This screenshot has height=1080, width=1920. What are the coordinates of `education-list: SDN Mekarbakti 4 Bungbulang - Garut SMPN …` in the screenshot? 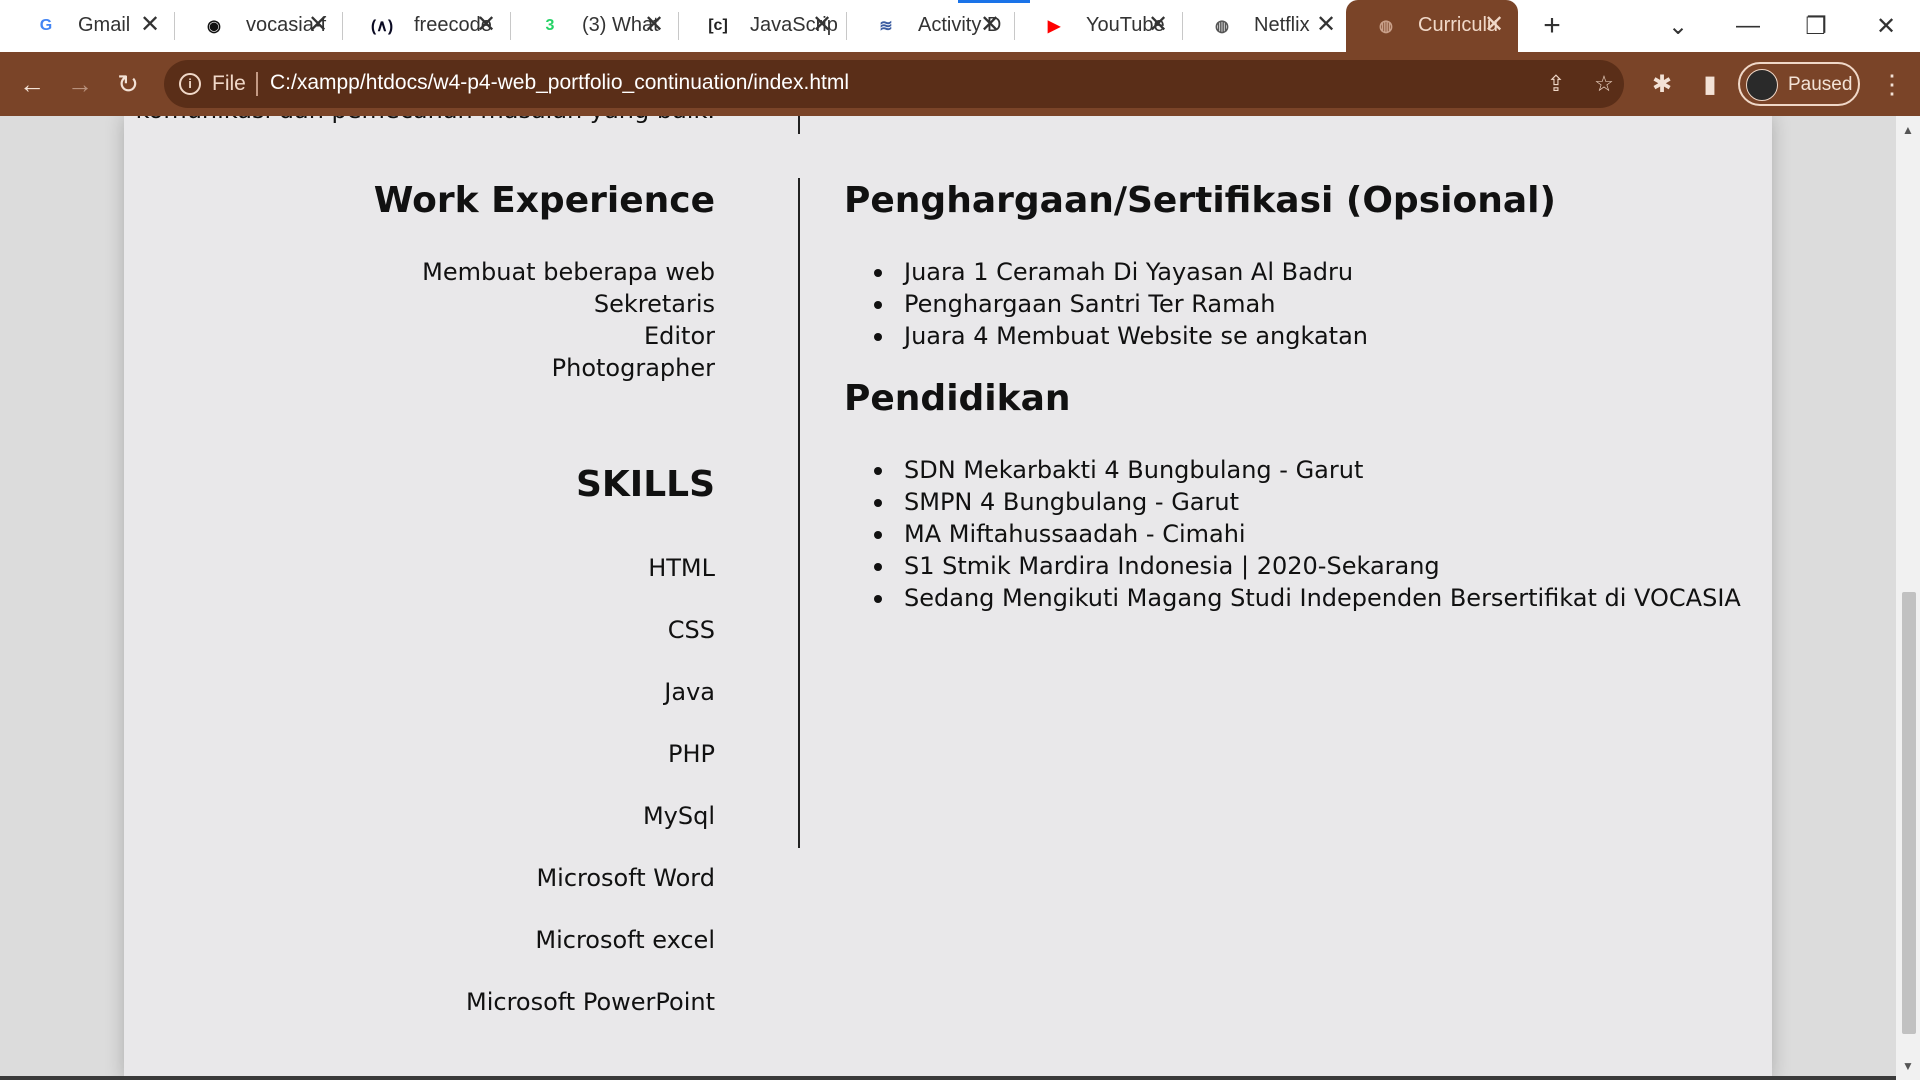 It's located at (1292, 534).